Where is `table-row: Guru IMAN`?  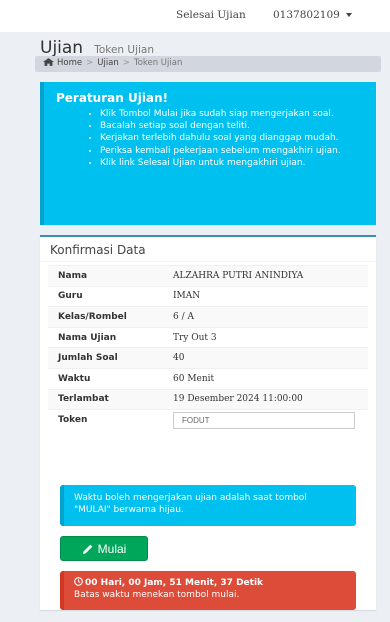 table-row: Guru IMAN is located at coordinates (208, 296).